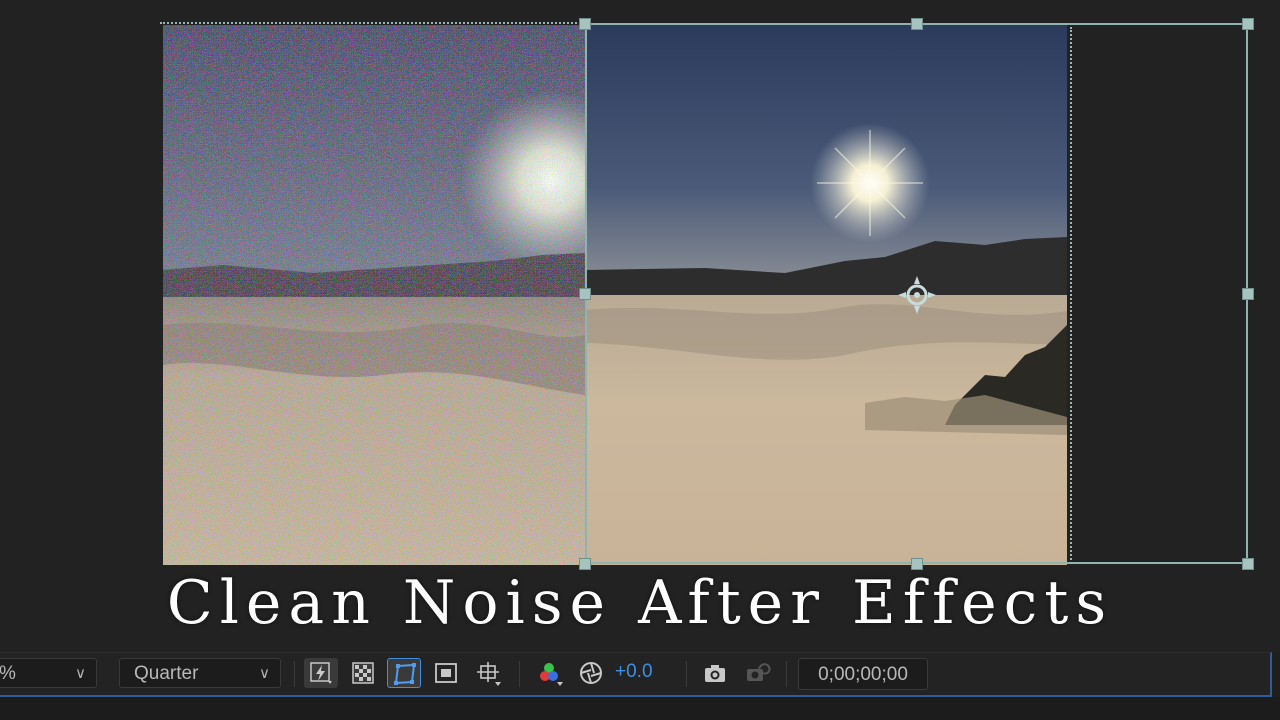 The width and height of the screenshot is (1280, 720). Describe the element at coordinates (640, 603) in the screenshot. I see `video-title: Clean Noise After Effects` at that location.